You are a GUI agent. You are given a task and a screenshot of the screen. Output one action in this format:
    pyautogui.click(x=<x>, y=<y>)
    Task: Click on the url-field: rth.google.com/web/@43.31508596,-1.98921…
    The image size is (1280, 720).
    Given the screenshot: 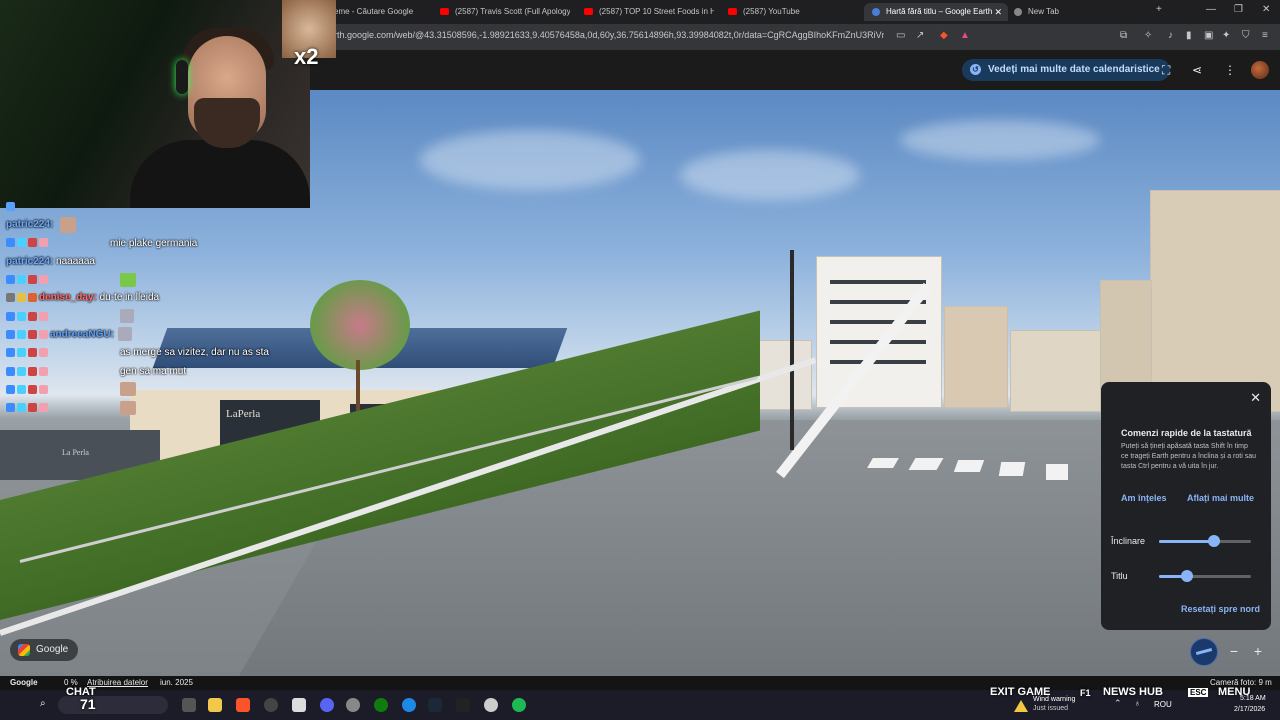 What is the action you would take?
    pyautogui.click(x=609, y=35)
    